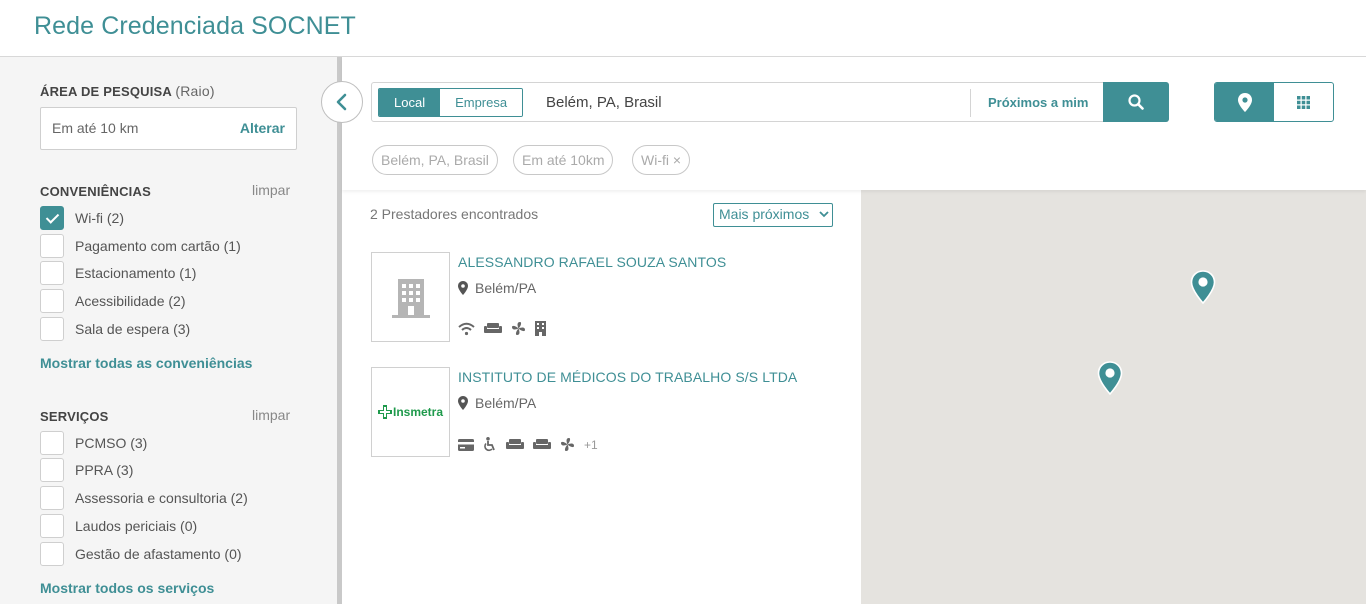  What do you see at coordinates (604, 102) in the screenshot?
I see `location-input: Belém, PA, Brasil` at bounding box center [604, 102].